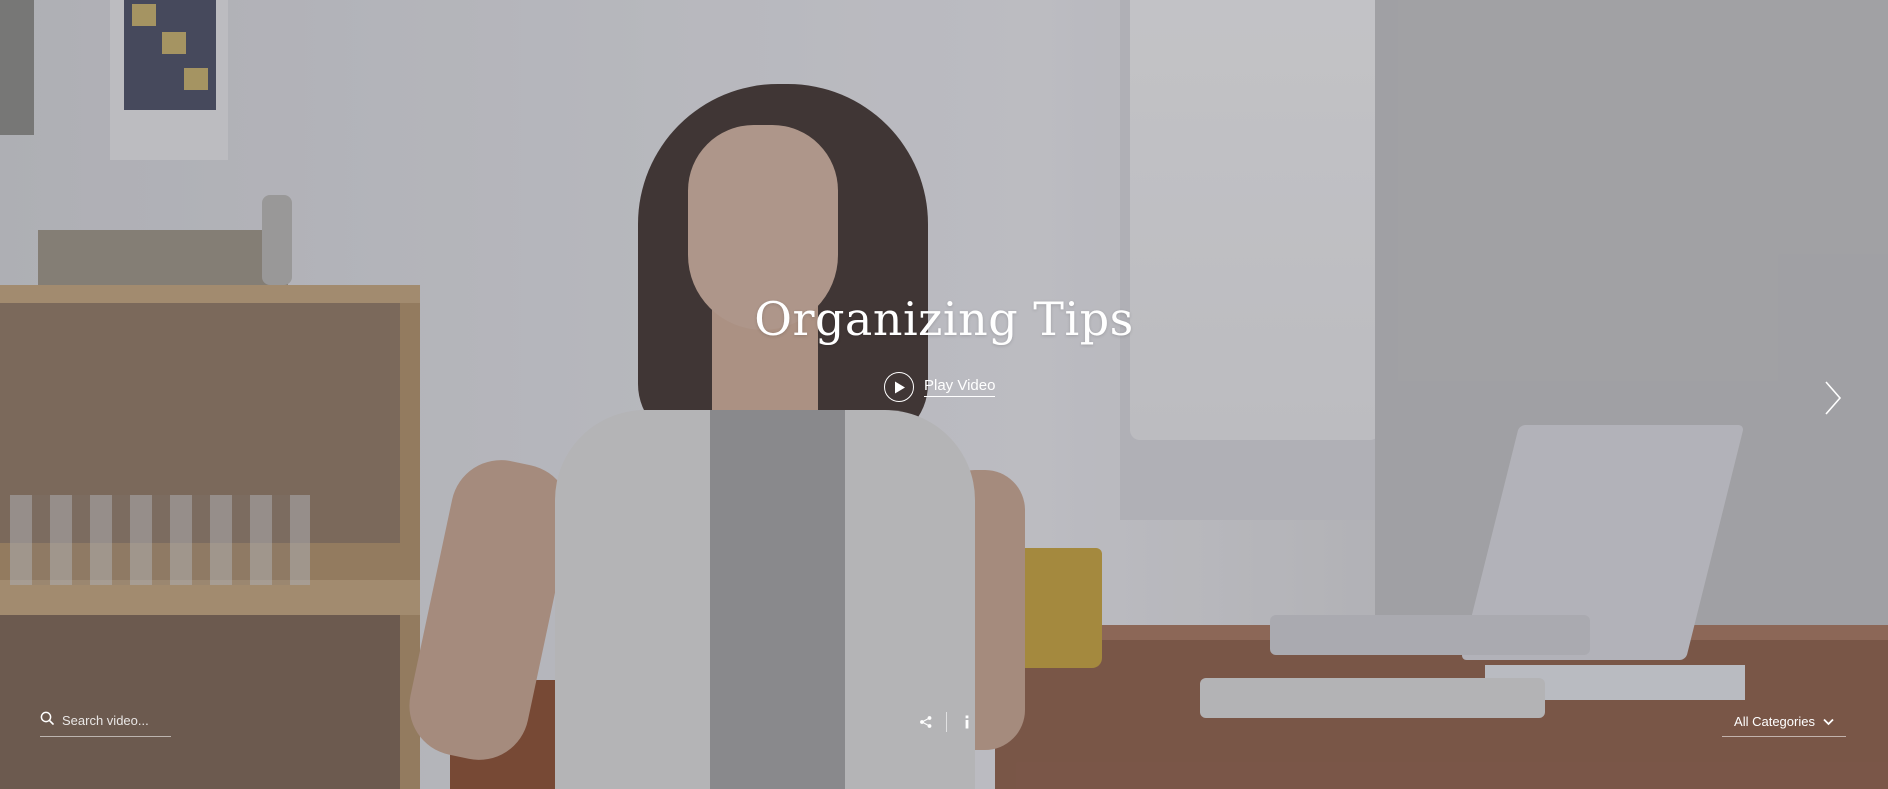  I want to click on play-icon, so click(899, 387).